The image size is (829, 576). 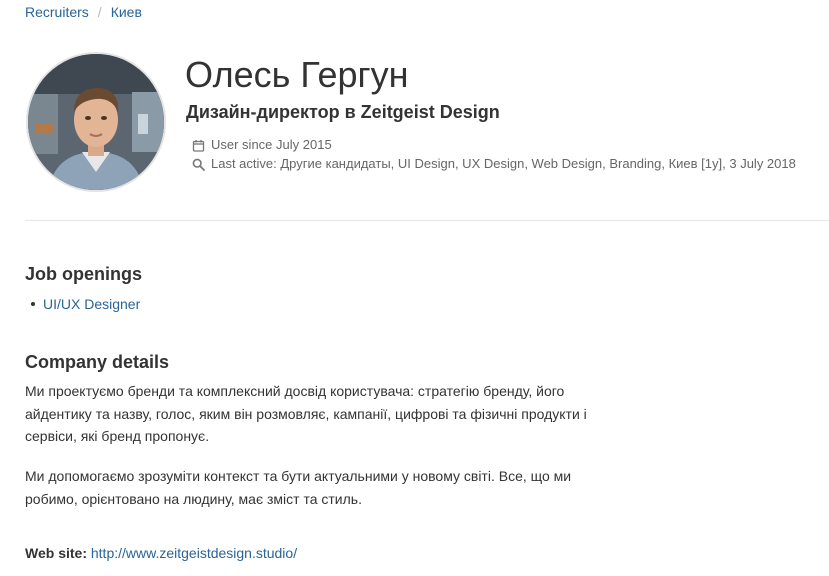 What do you see at coordinates (126, 12) in the screenshot?
I see `breadcrumb-link-city: Киев` at bounding box center [126, 12].